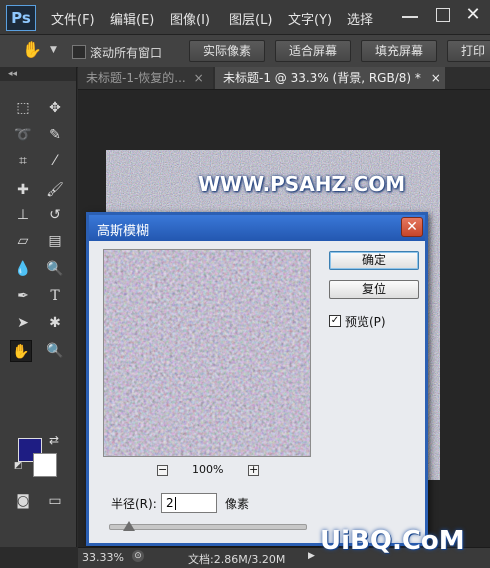 The width and height of the screenshot is (490, 568). What do you see at coordinates (55, 108) in the screenshot?
I see `move-tool-icon: ✥` at bounding box center [55, 108].